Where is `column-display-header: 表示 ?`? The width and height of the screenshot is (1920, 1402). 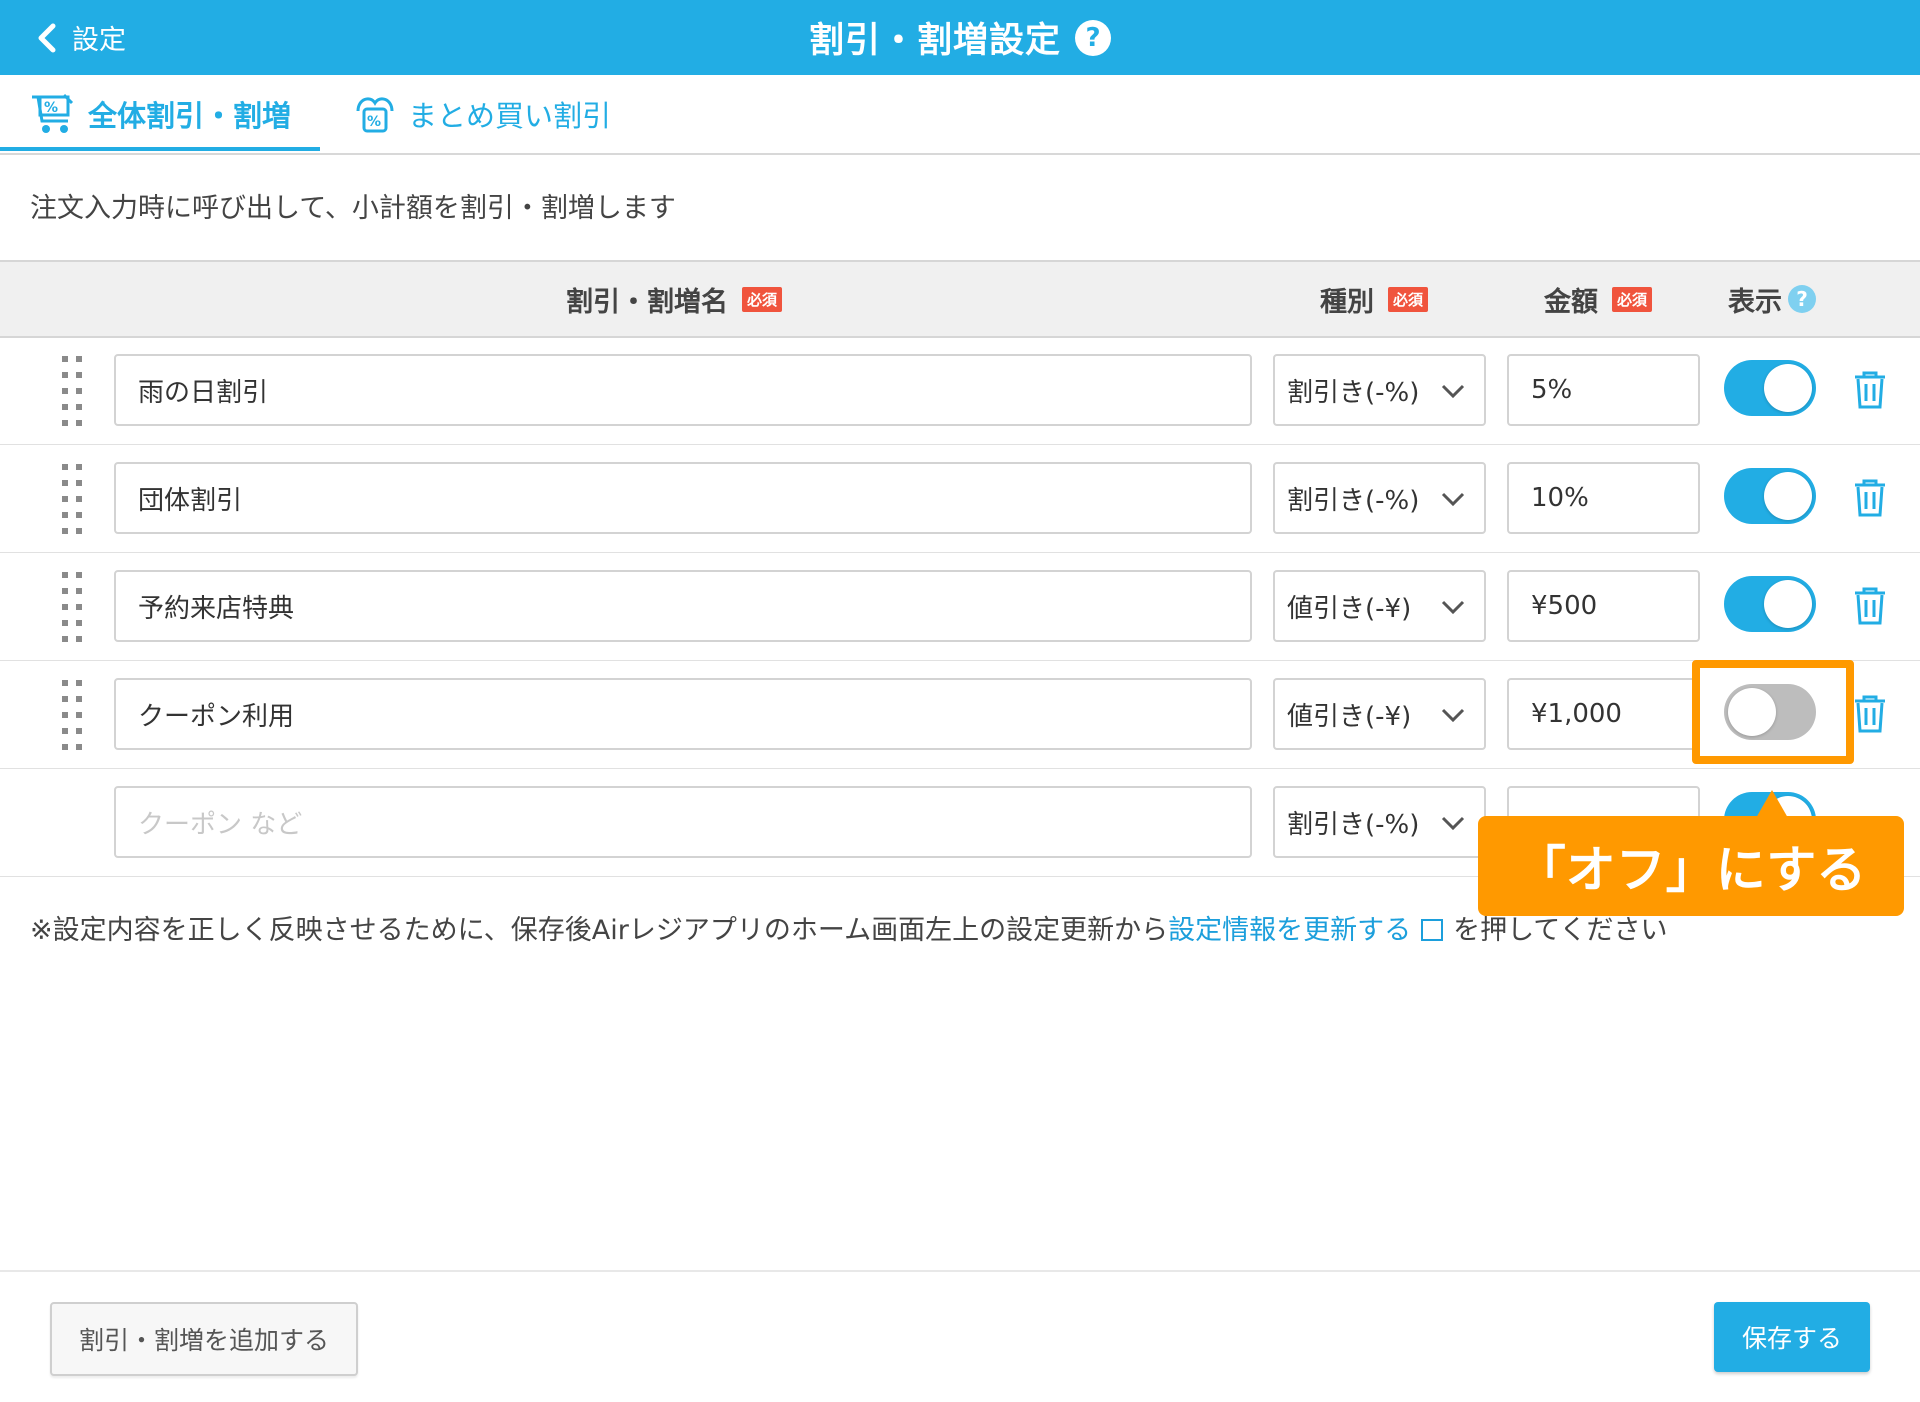 column-display-header: 表示 ? is located at coordinates (1772, 299).